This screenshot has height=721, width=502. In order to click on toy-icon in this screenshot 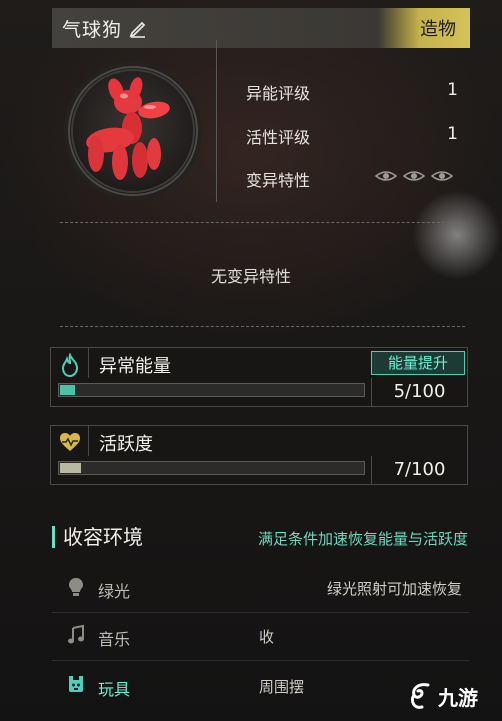, I will do `click(76, 685)`.